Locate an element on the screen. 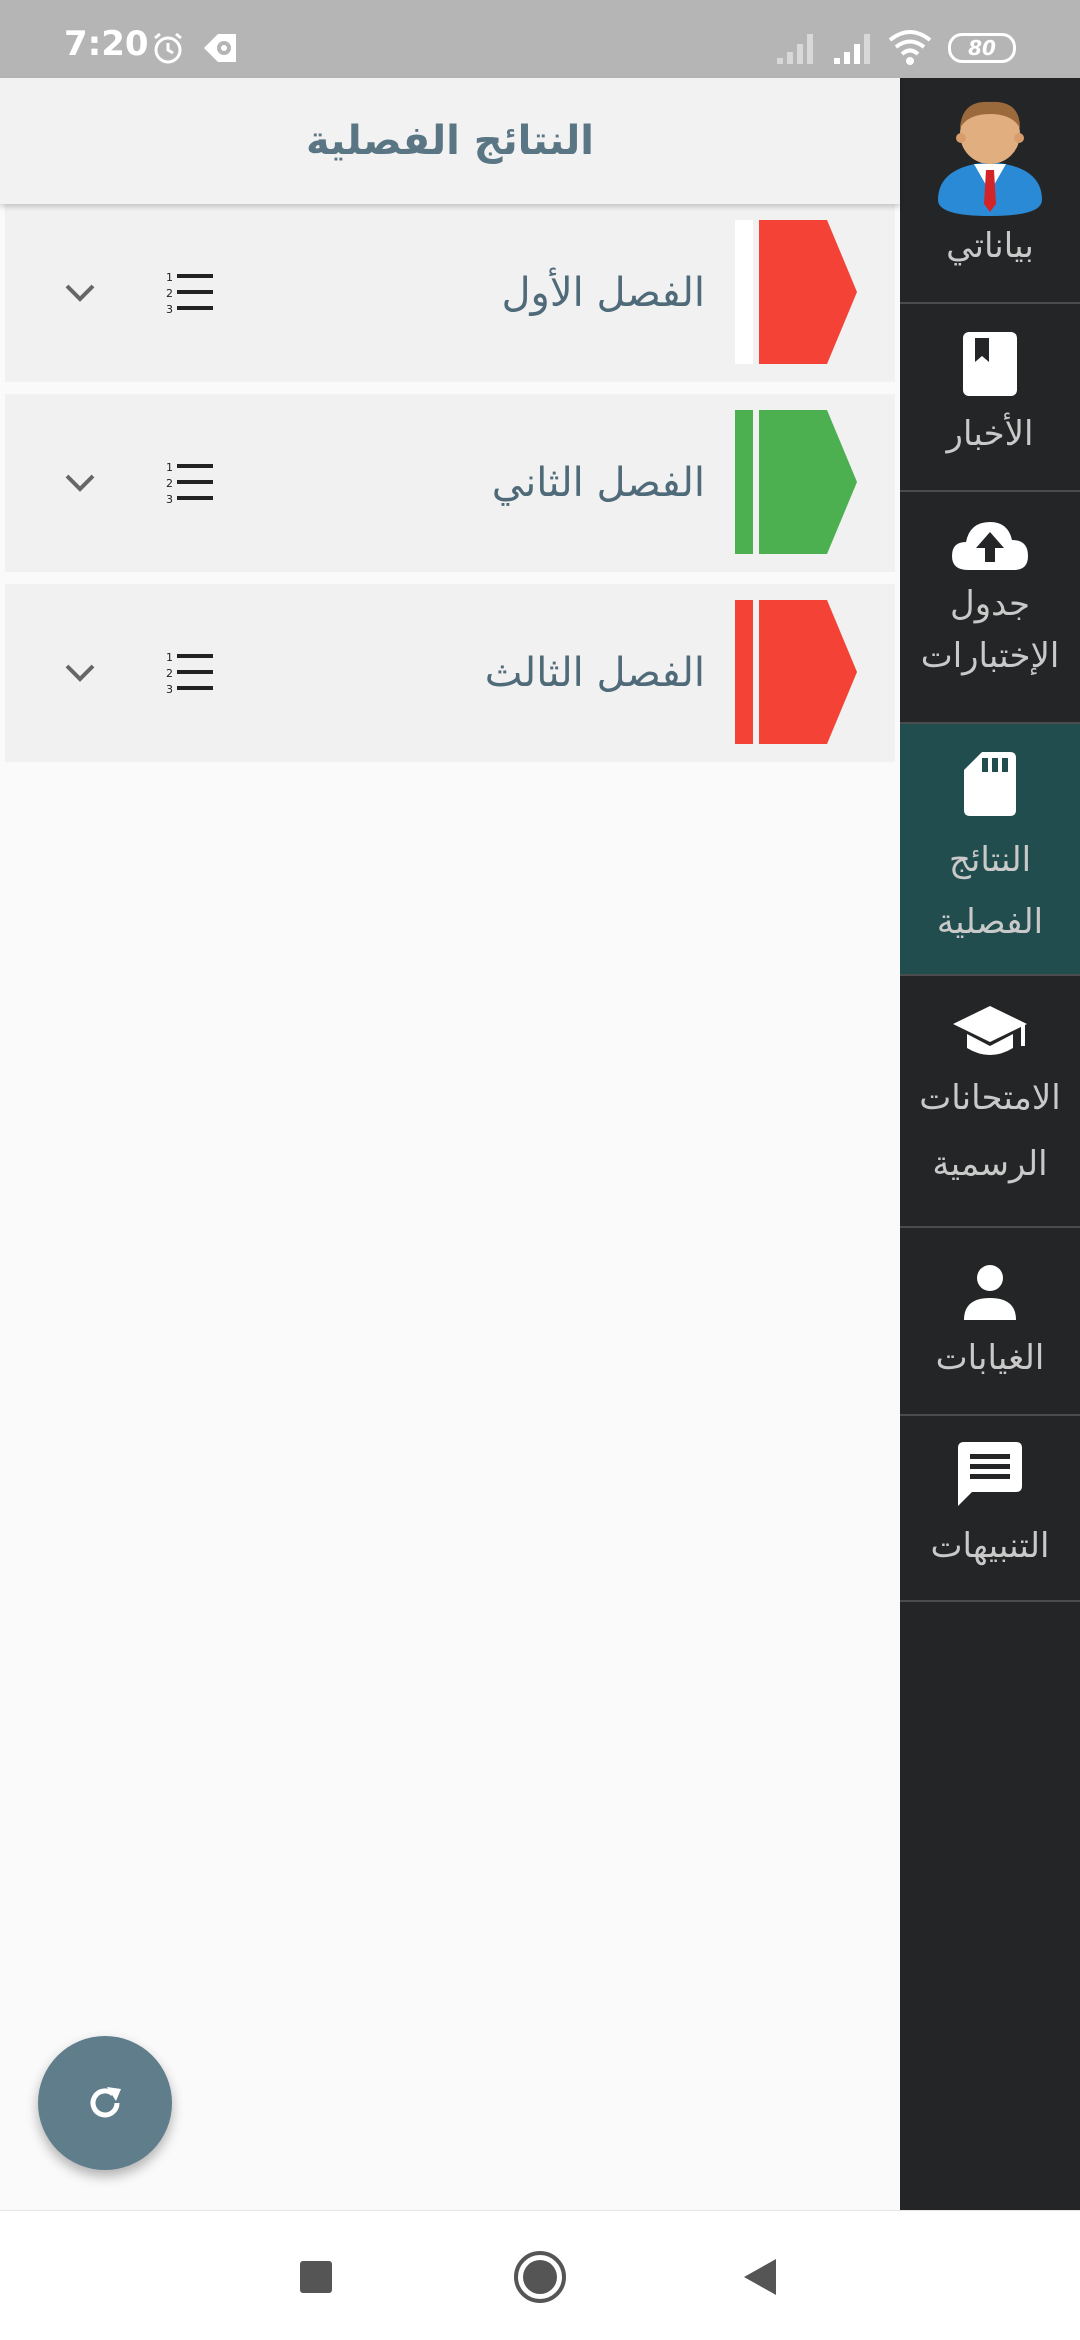 This screenshot has width=1080, height=2340. app-header: النتائج الفصلية is located at coordinates (450, 141).